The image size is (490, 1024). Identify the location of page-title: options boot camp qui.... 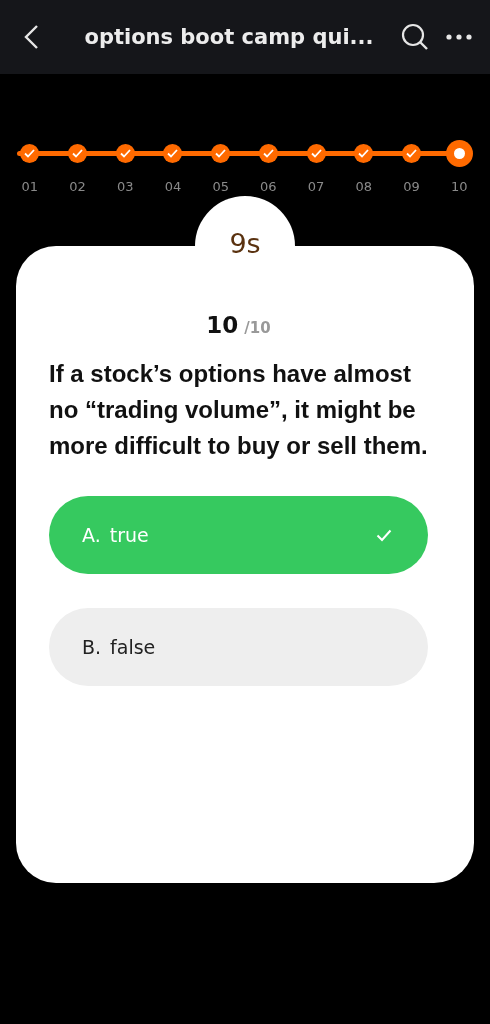
(229, 37).